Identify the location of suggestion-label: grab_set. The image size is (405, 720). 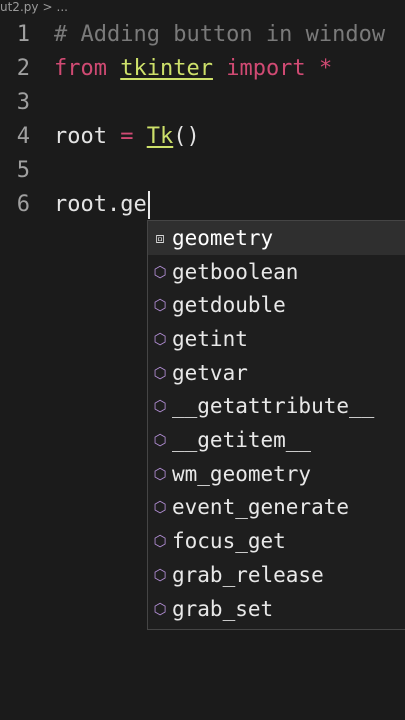
(223, 608).